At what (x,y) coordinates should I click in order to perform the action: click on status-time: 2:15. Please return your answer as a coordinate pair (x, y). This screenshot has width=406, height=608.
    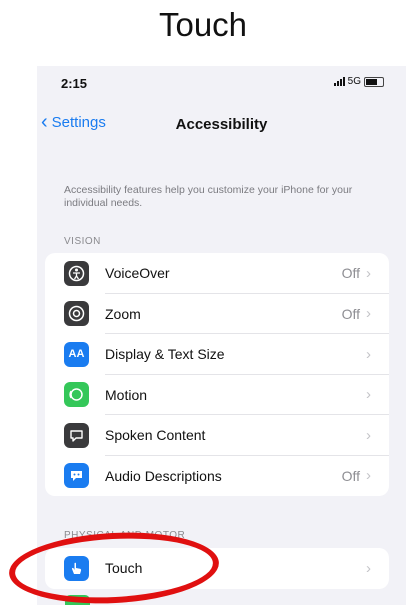
    Looking at the image, I should click on (74, 83).